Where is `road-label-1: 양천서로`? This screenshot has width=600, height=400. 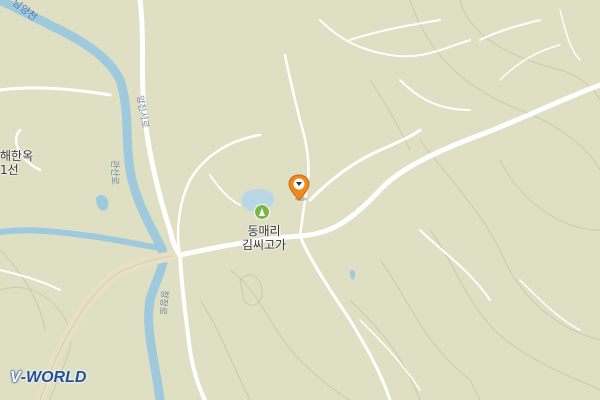
road-label-1: 양천서로 is located at coordinates (142, 112).